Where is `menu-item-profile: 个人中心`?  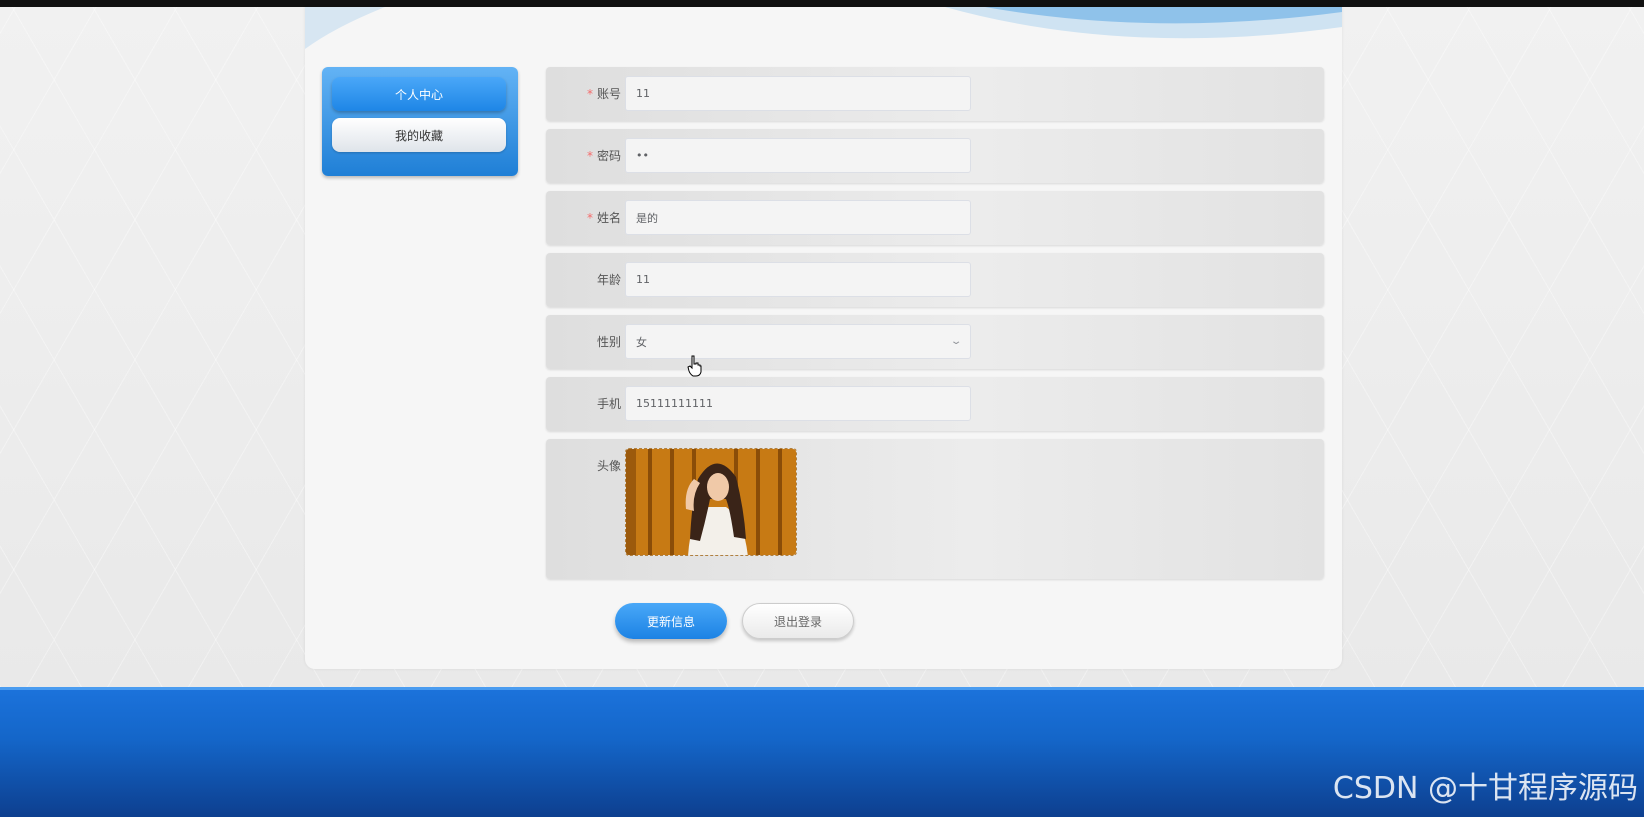 menu-item-profile: 个人中心 is located at coordinates (419, 94).